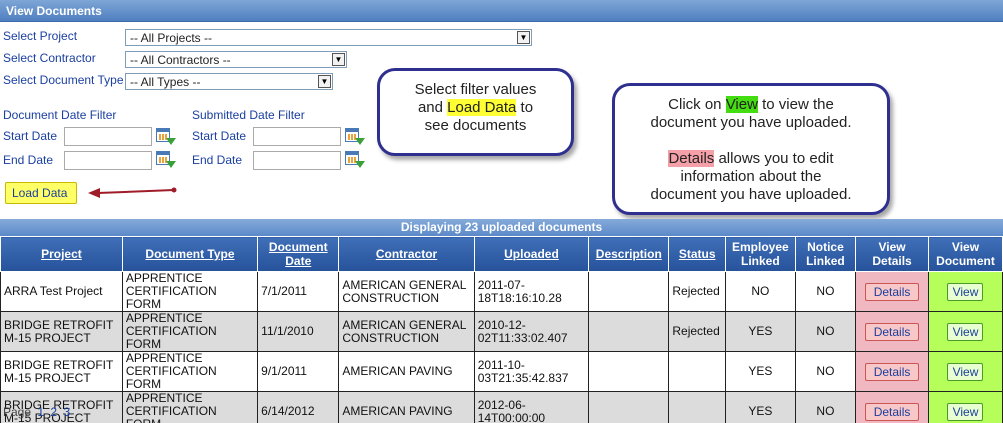  I want to click on column-header-document-date: Document Date, so click(298, 254).